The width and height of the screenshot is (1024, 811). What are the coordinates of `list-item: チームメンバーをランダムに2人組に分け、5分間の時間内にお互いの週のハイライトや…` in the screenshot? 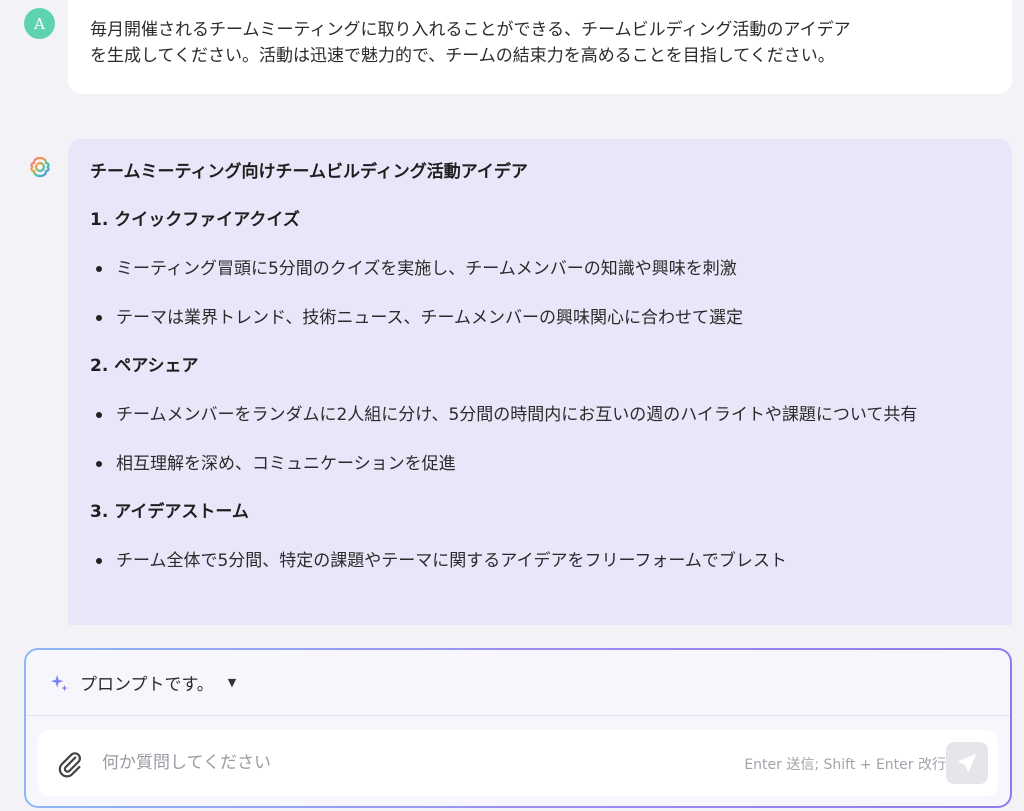 It's located at (540, 415).